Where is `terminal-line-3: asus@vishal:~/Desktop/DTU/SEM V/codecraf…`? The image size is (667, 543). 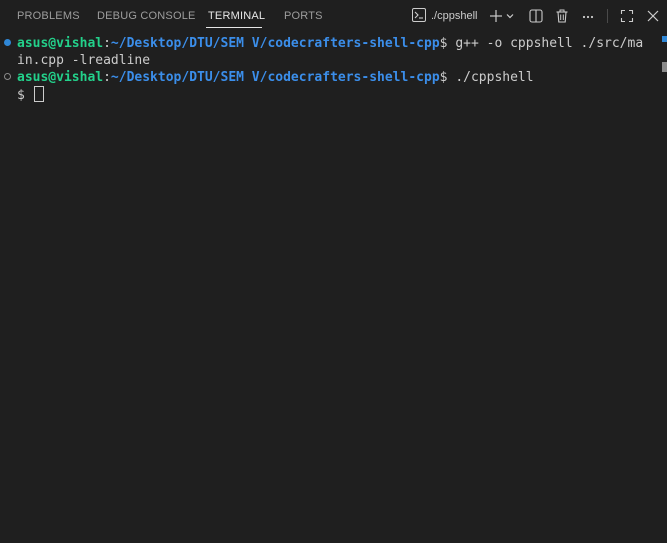
terminal-line-3: asus@vishal:~/Desktop/DTU/SEM V/codecraf… is located at coordinates (275, 77).